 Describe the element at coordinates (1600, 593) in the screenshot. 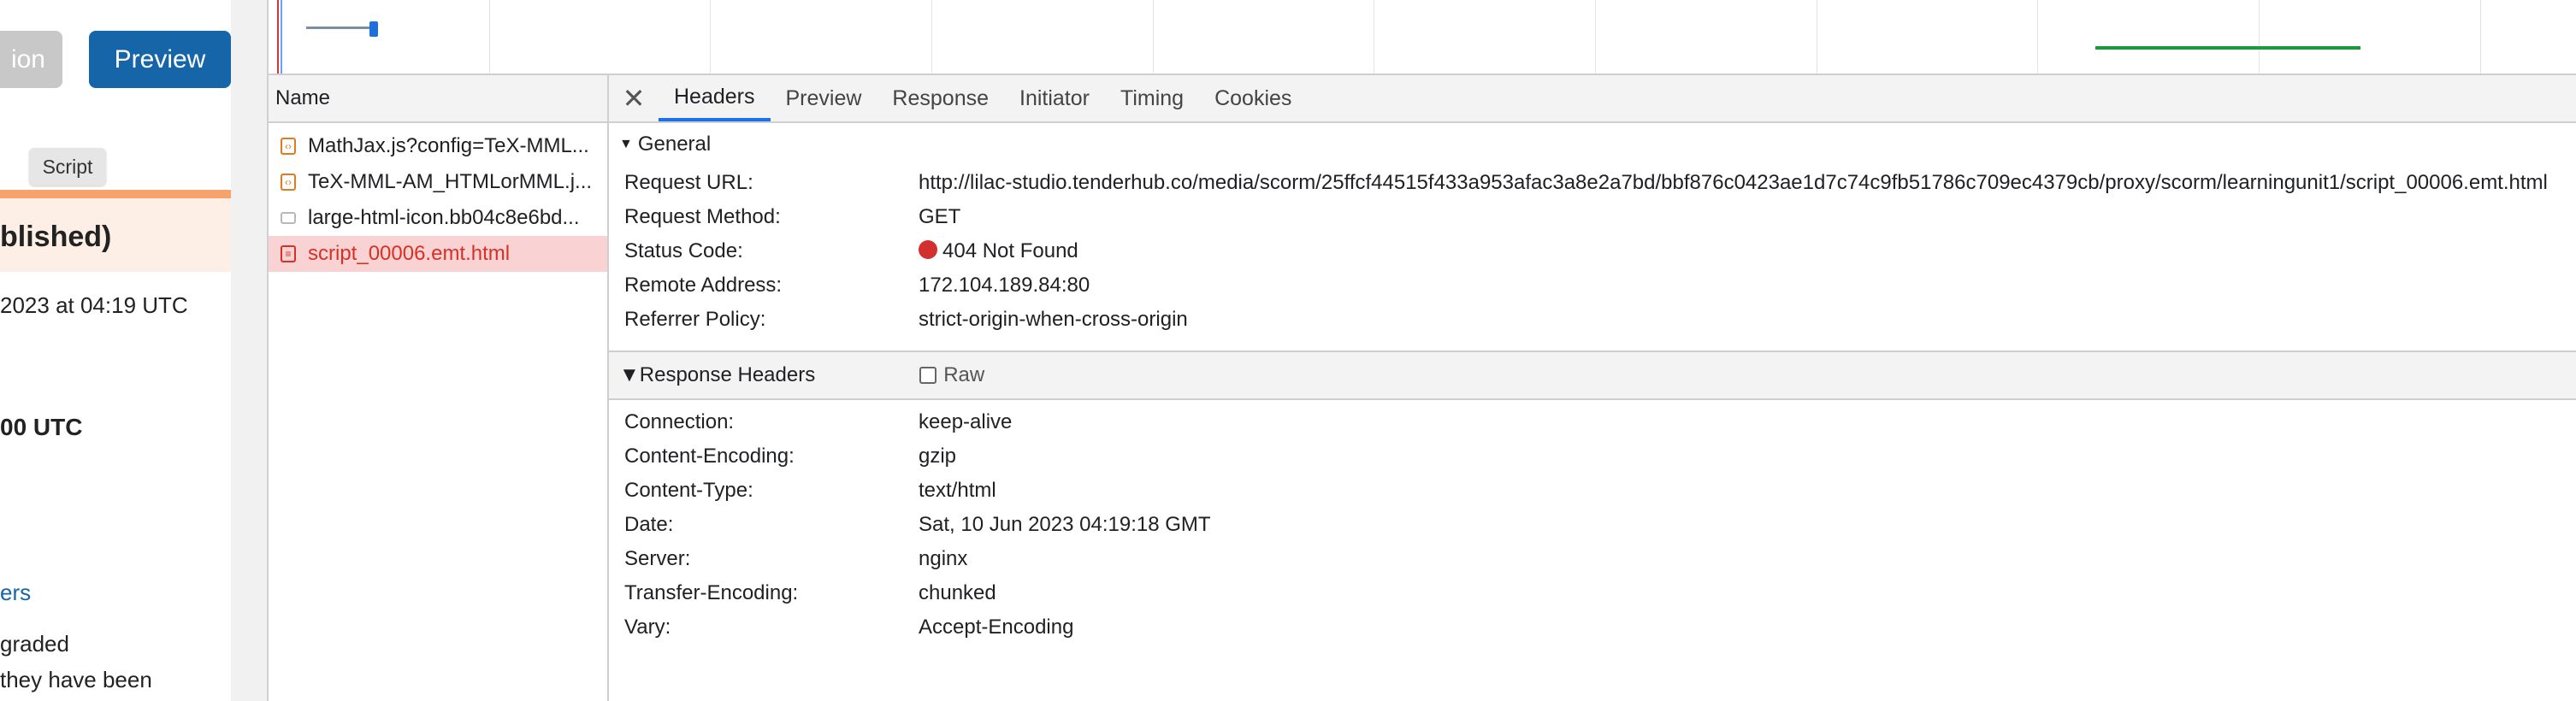

I see `header-row: Transfer-Encoding: chunked` at that location.